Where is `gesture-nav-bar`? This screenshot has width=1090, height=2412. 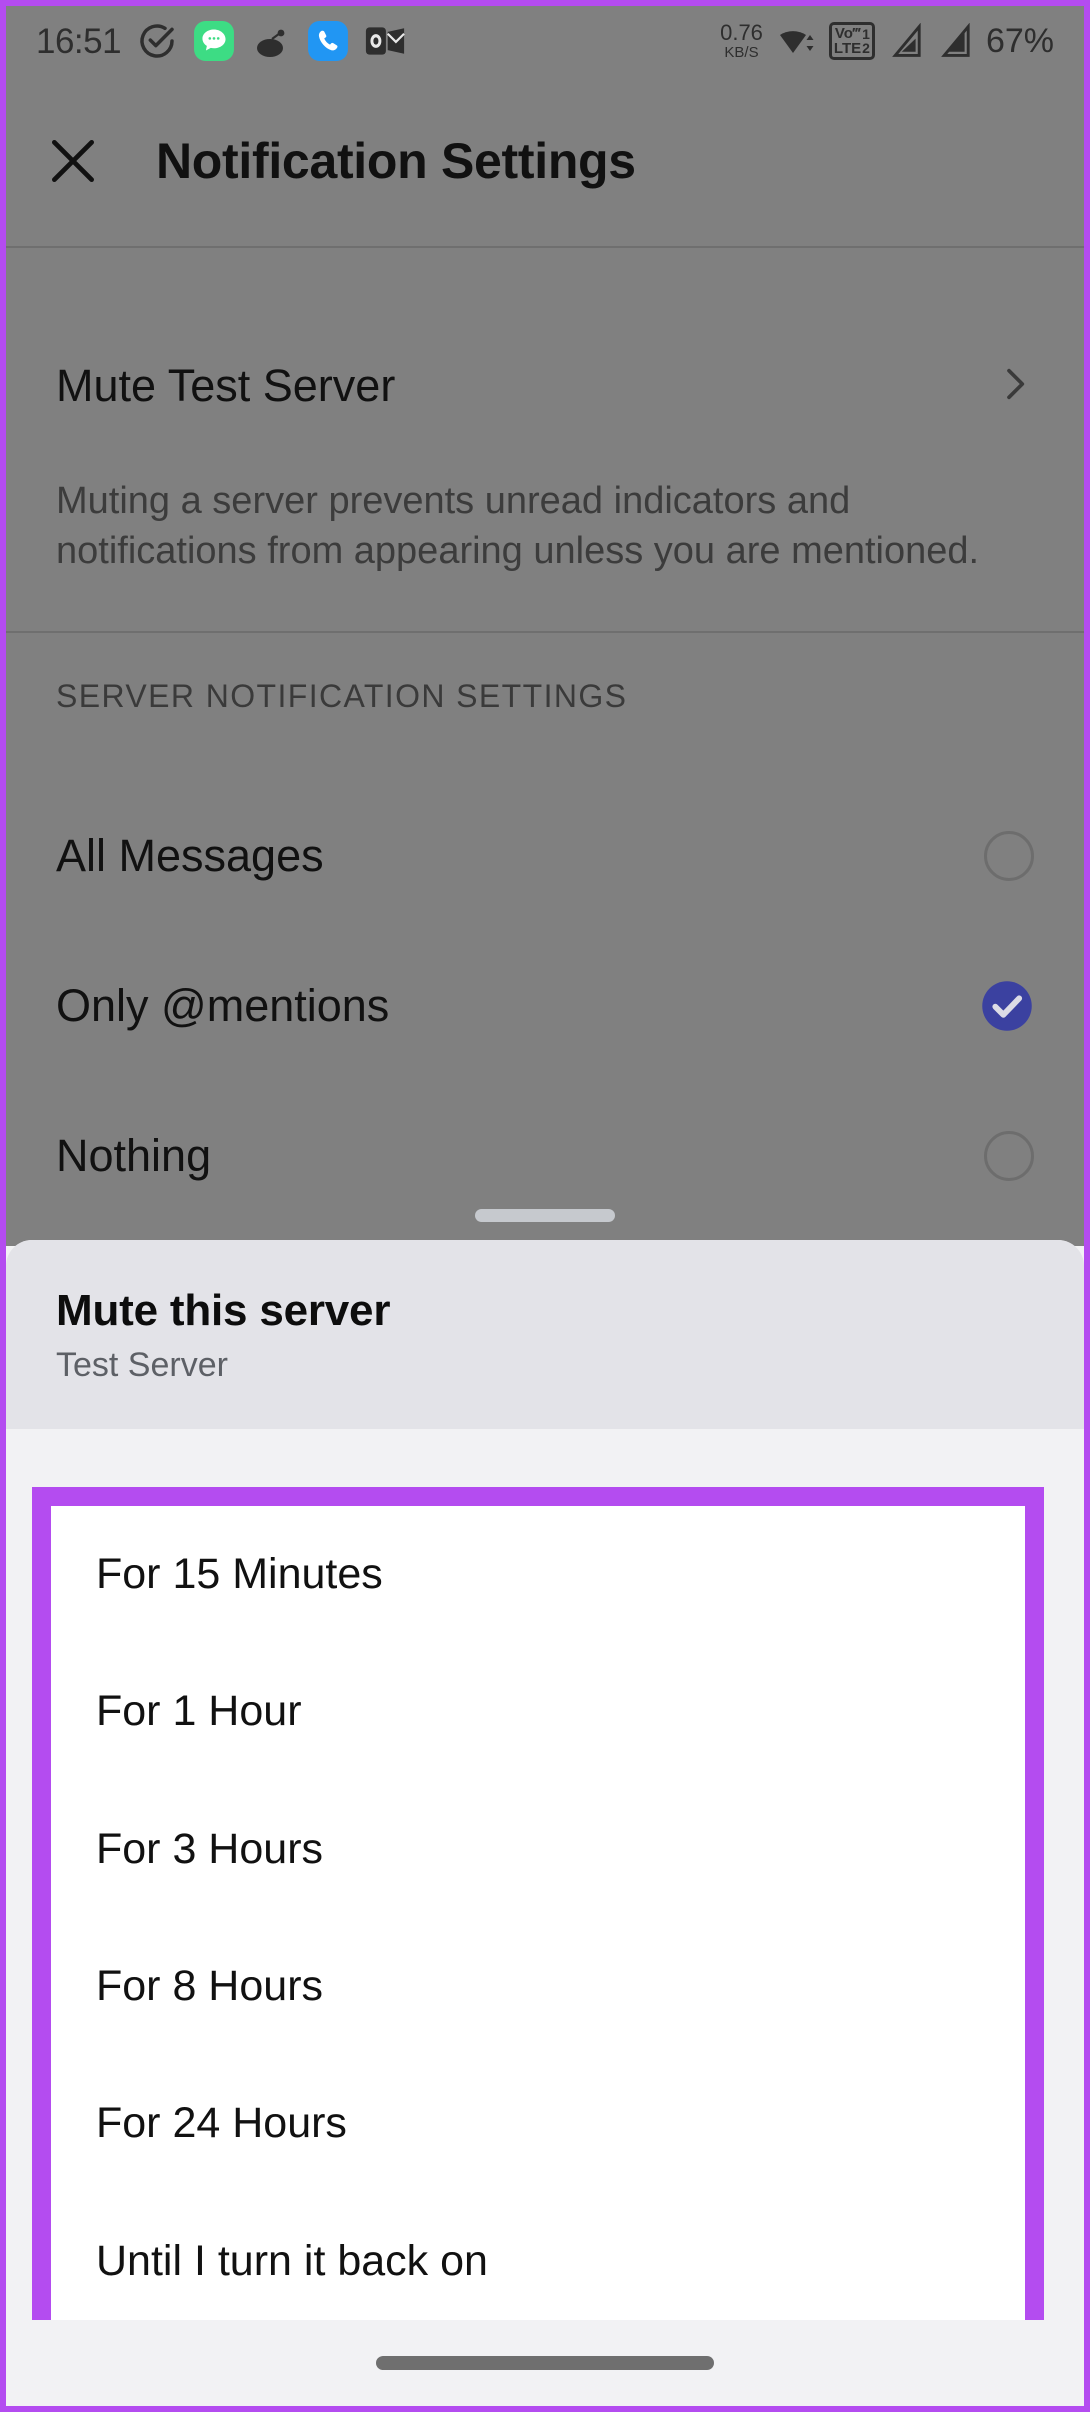
gesture-nav-bar is located at coordinates (545, 2363).